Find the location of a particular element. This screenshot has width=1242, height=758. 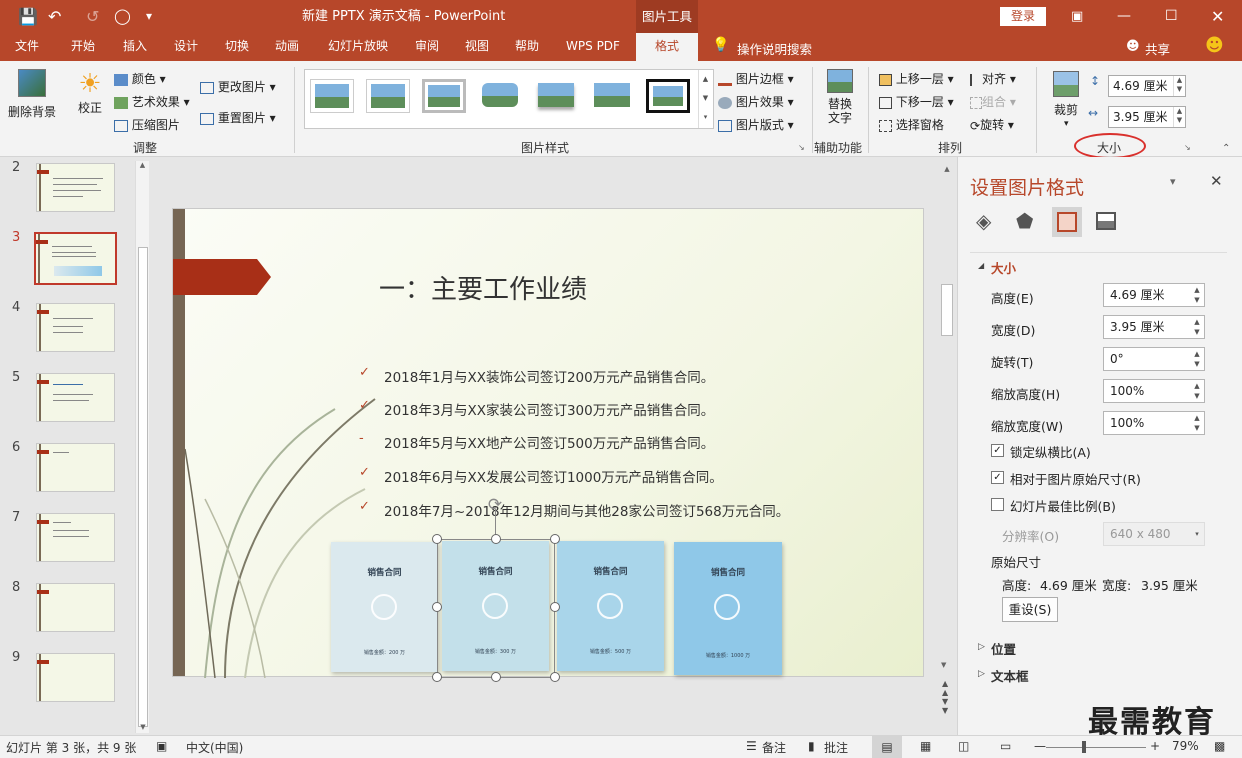

prev-slide-icon: ▲ ▲ is located at coordinates (945, 688).